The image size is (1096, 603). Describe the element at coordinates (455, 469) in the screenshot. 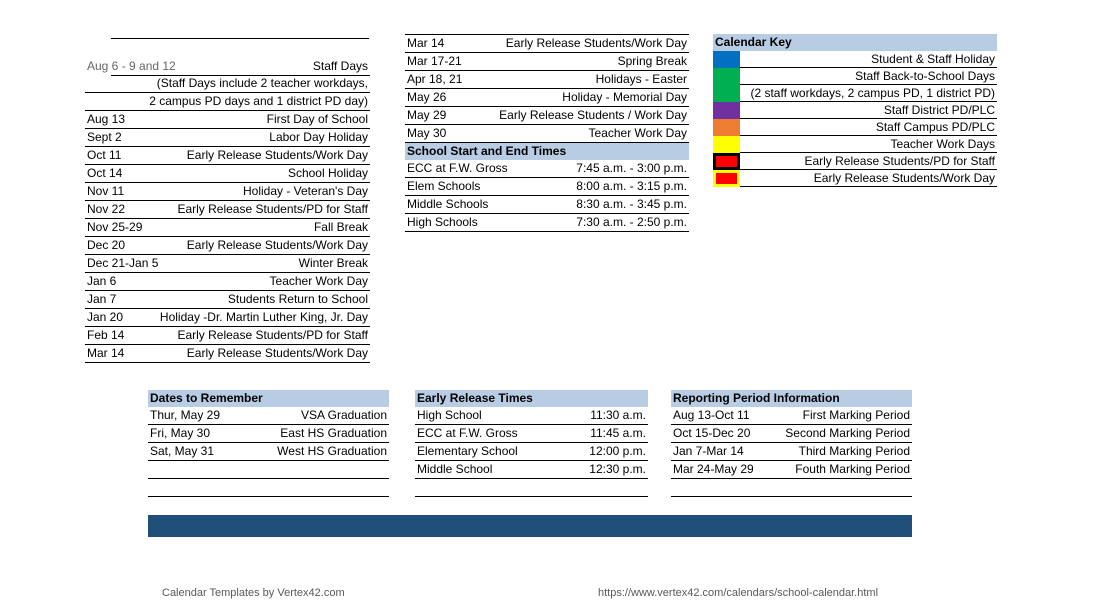

I see `release-time-row-school: Middle School` at that location.